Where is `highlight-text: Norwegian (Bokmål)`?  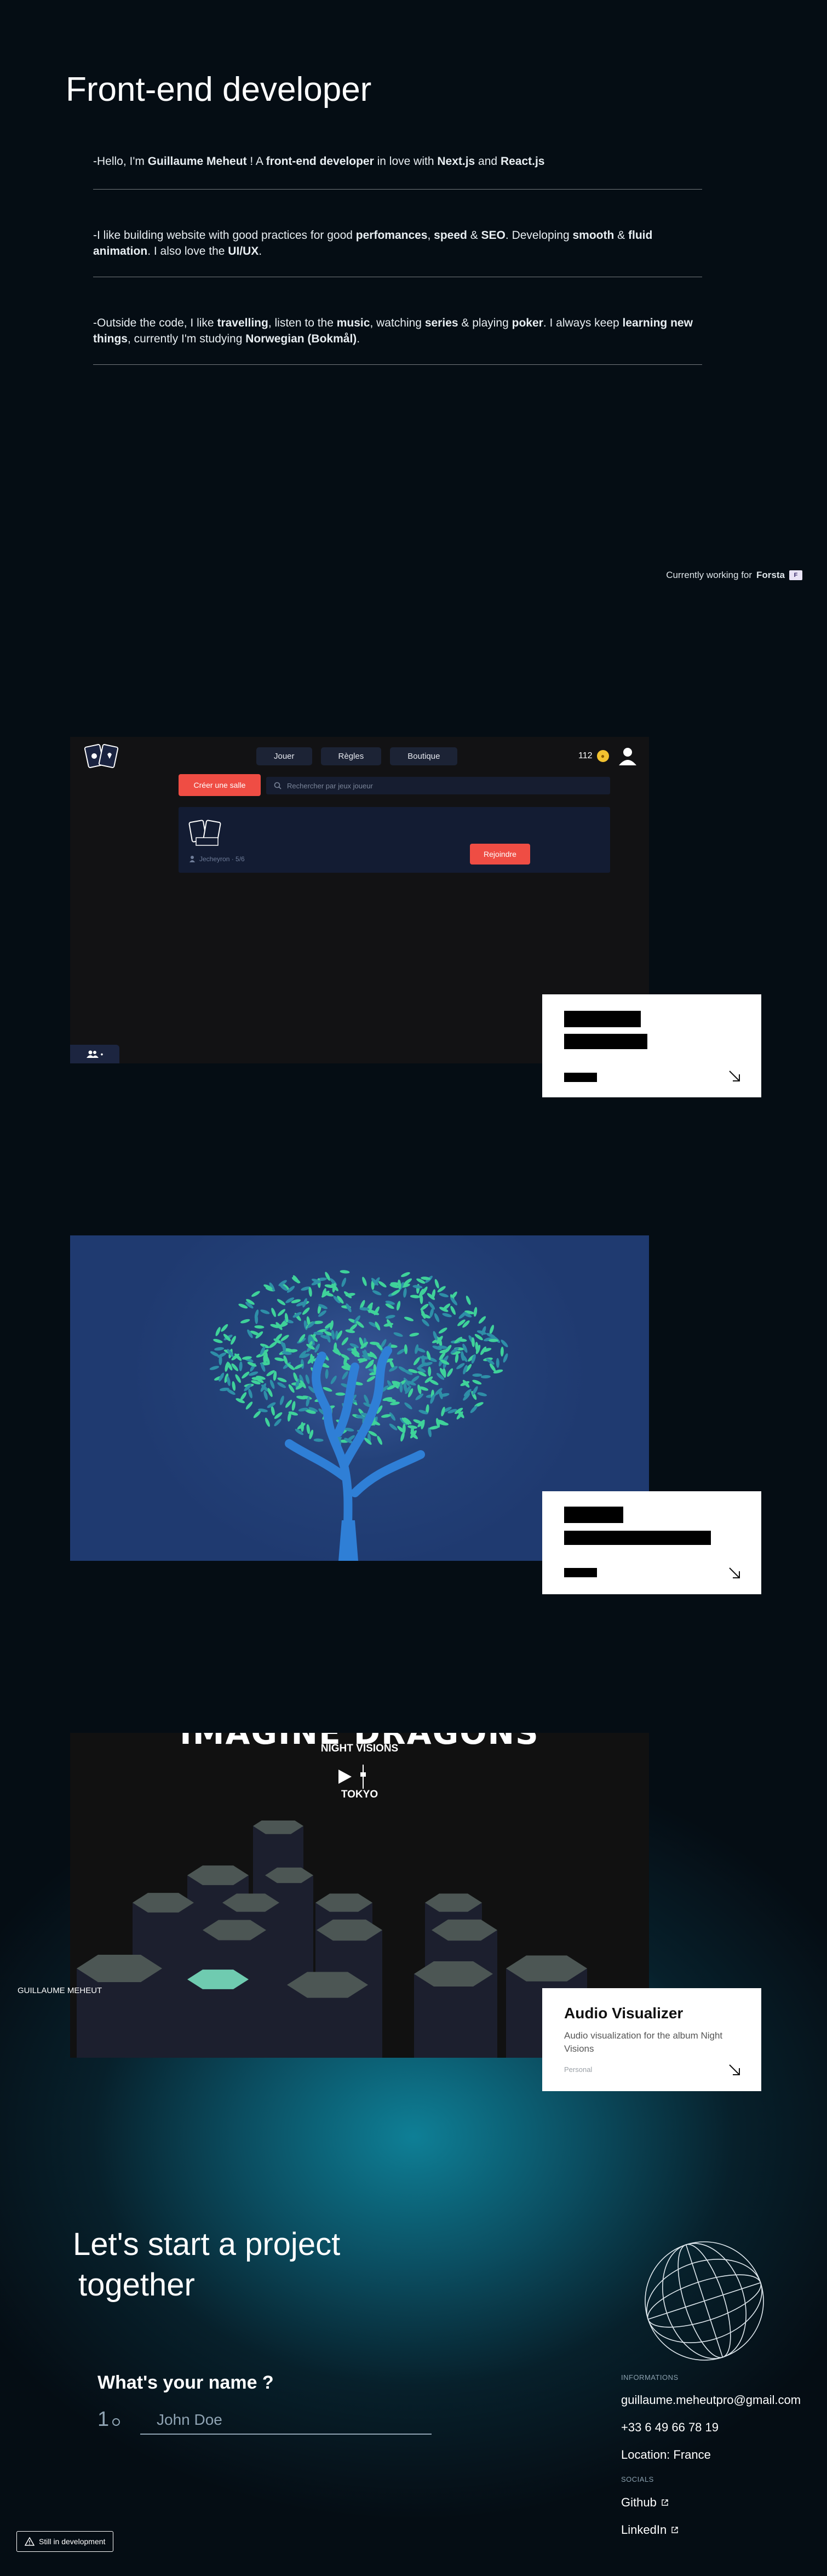 highlight-text: Norwegian (Bokmål) is located at coordinates (301, 339).